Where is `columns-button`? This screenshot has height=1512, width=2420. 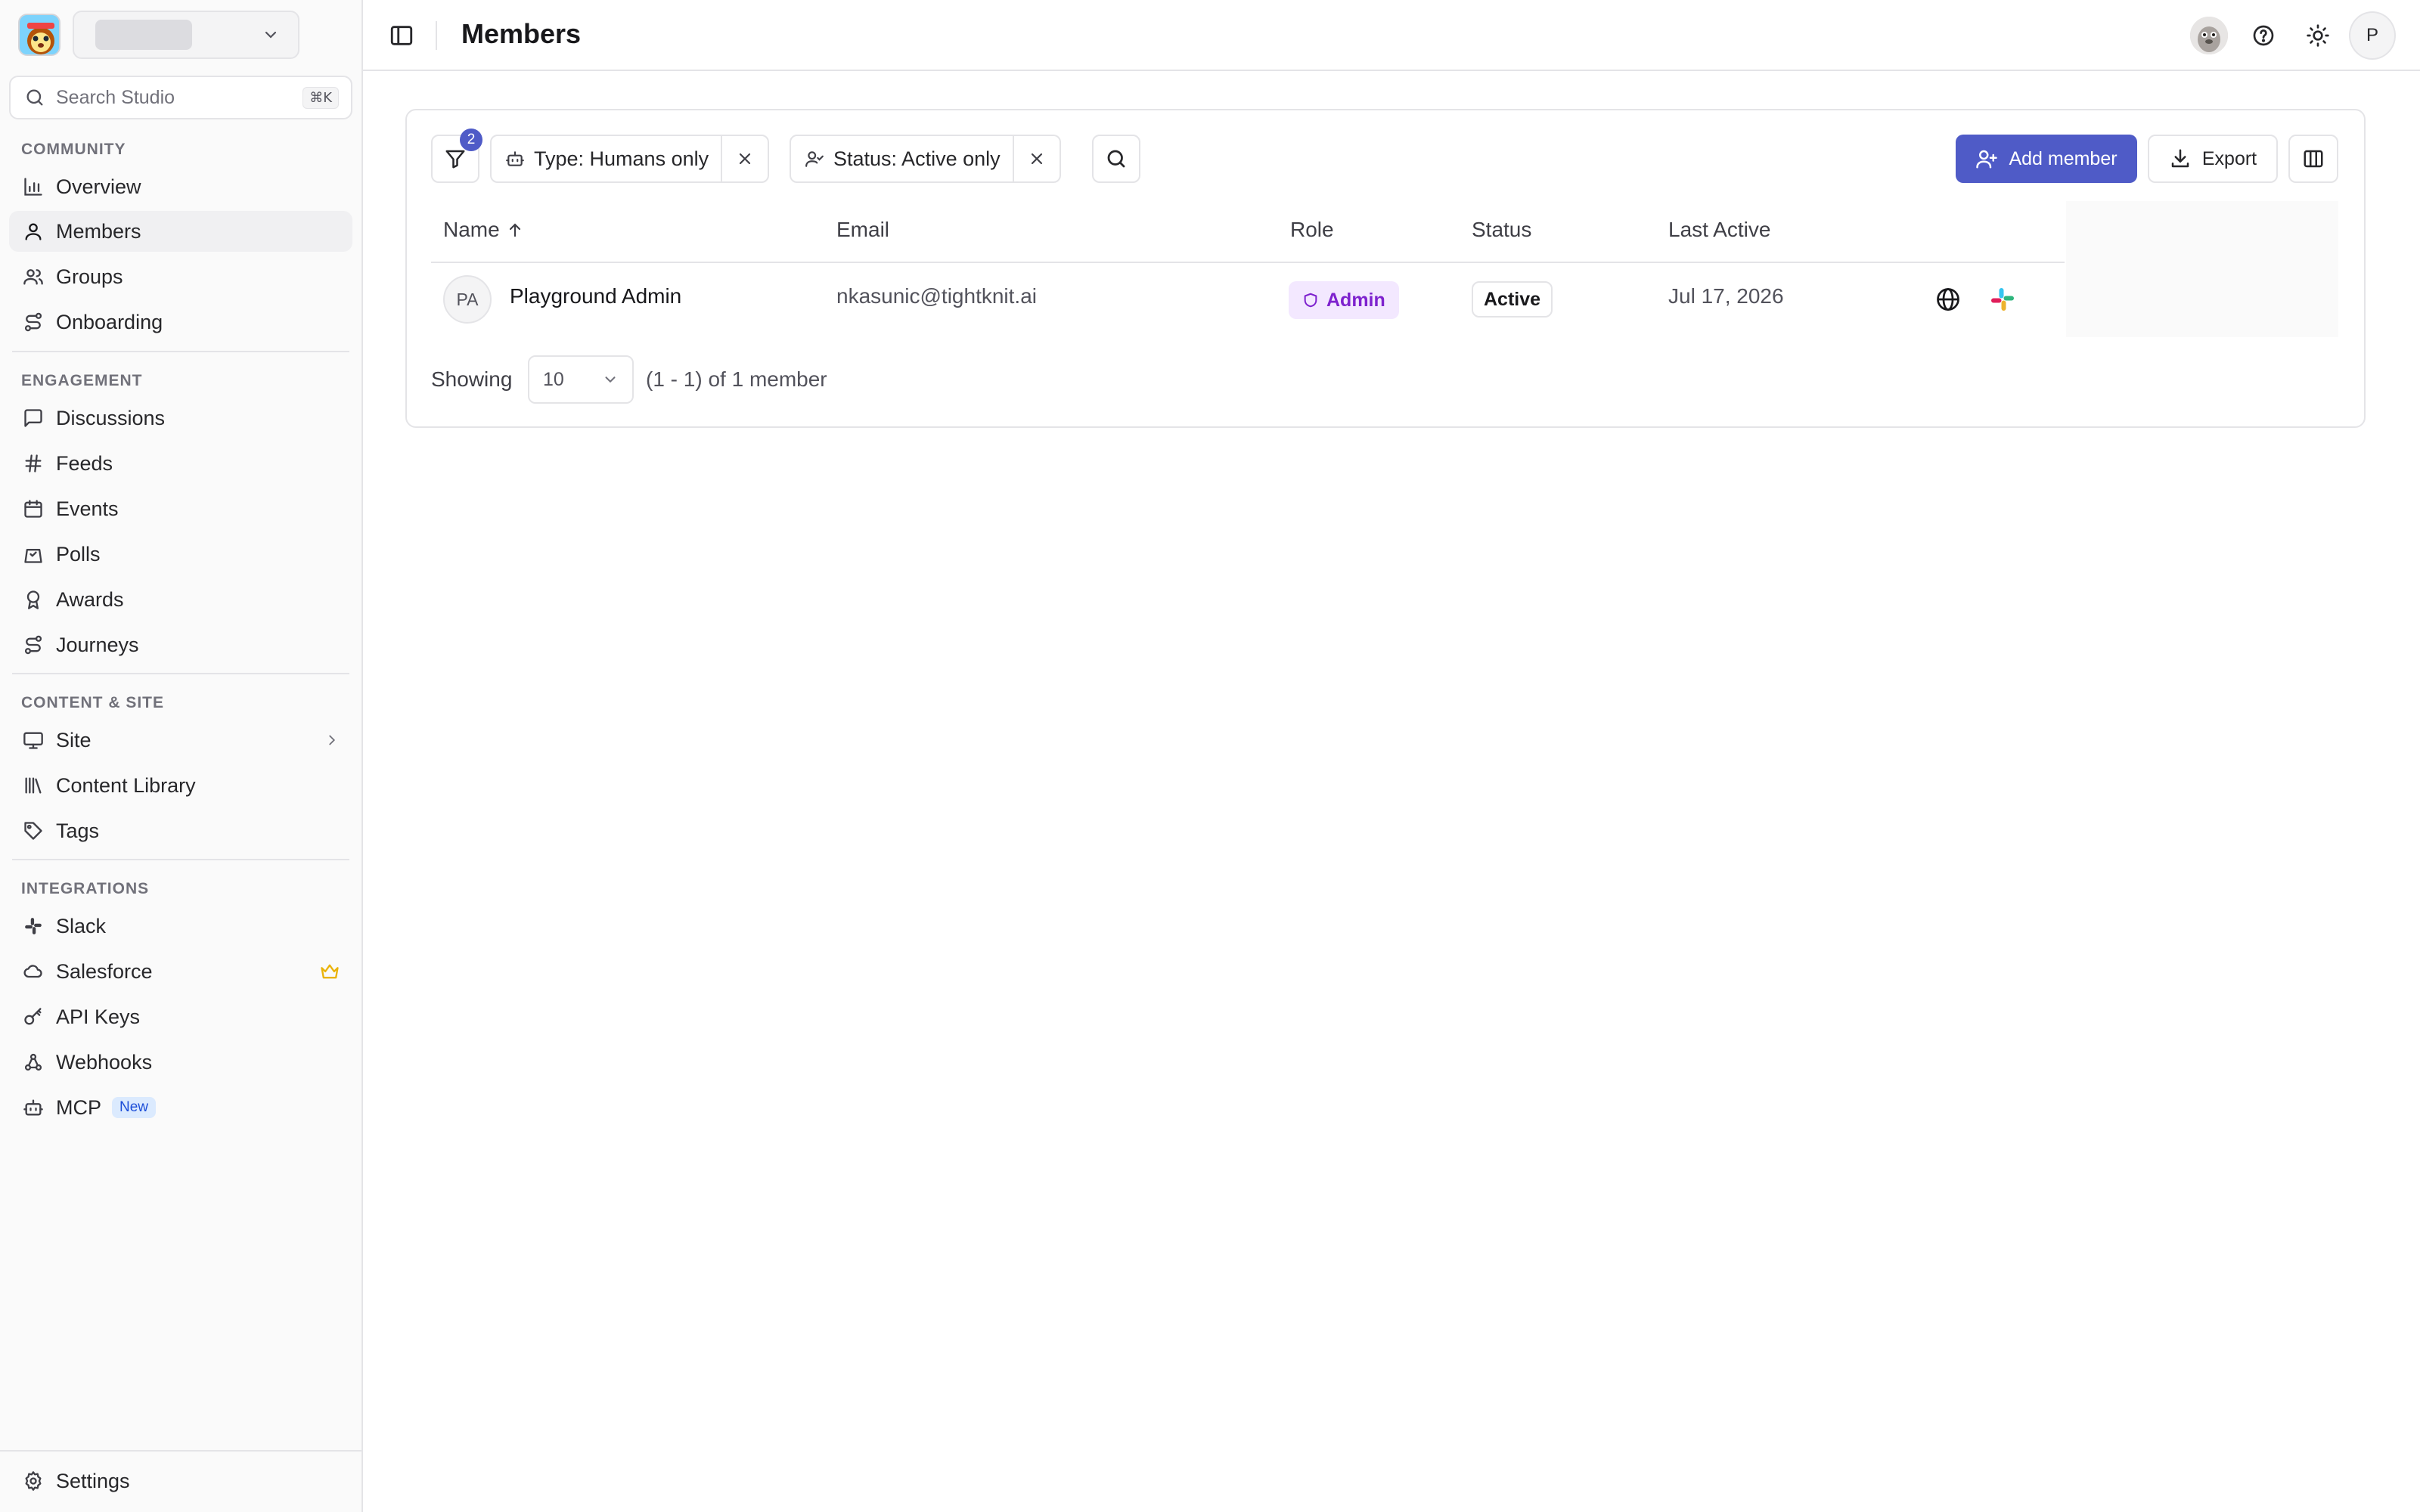
columns-button is located at coordinates (2313, 159).